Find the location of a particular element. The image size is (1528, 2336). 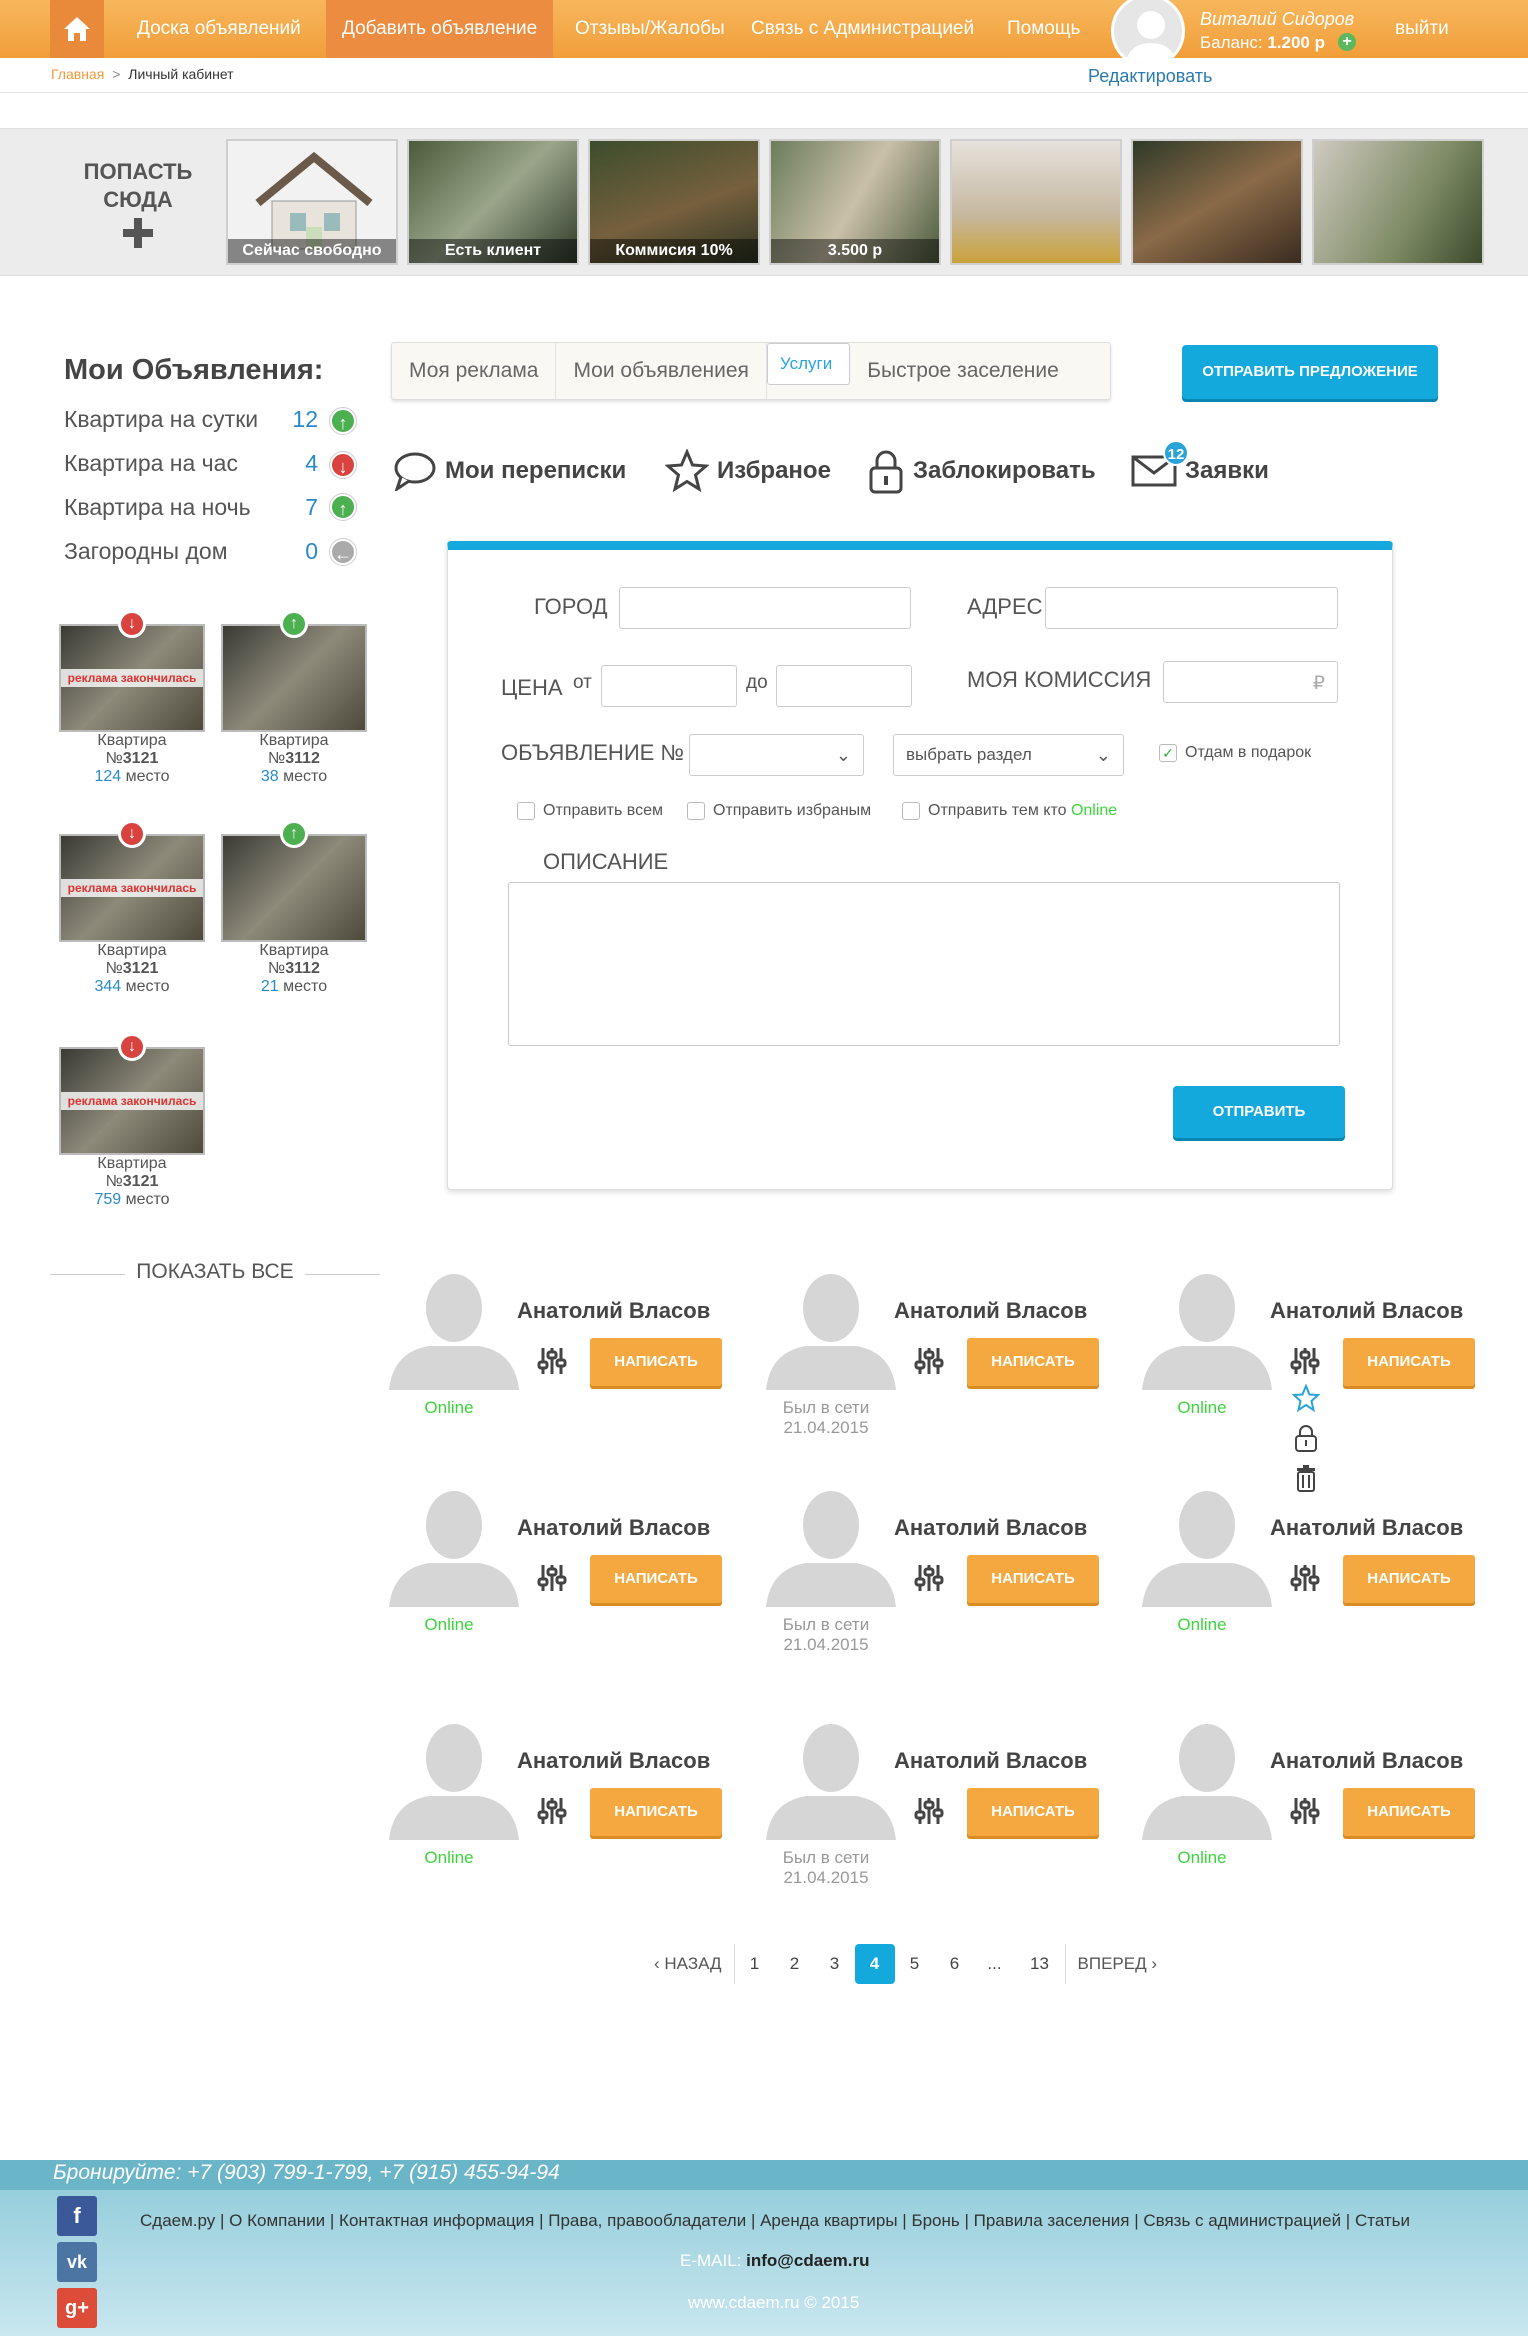

page-link: 13 is located at coordinates (1040, 1964).